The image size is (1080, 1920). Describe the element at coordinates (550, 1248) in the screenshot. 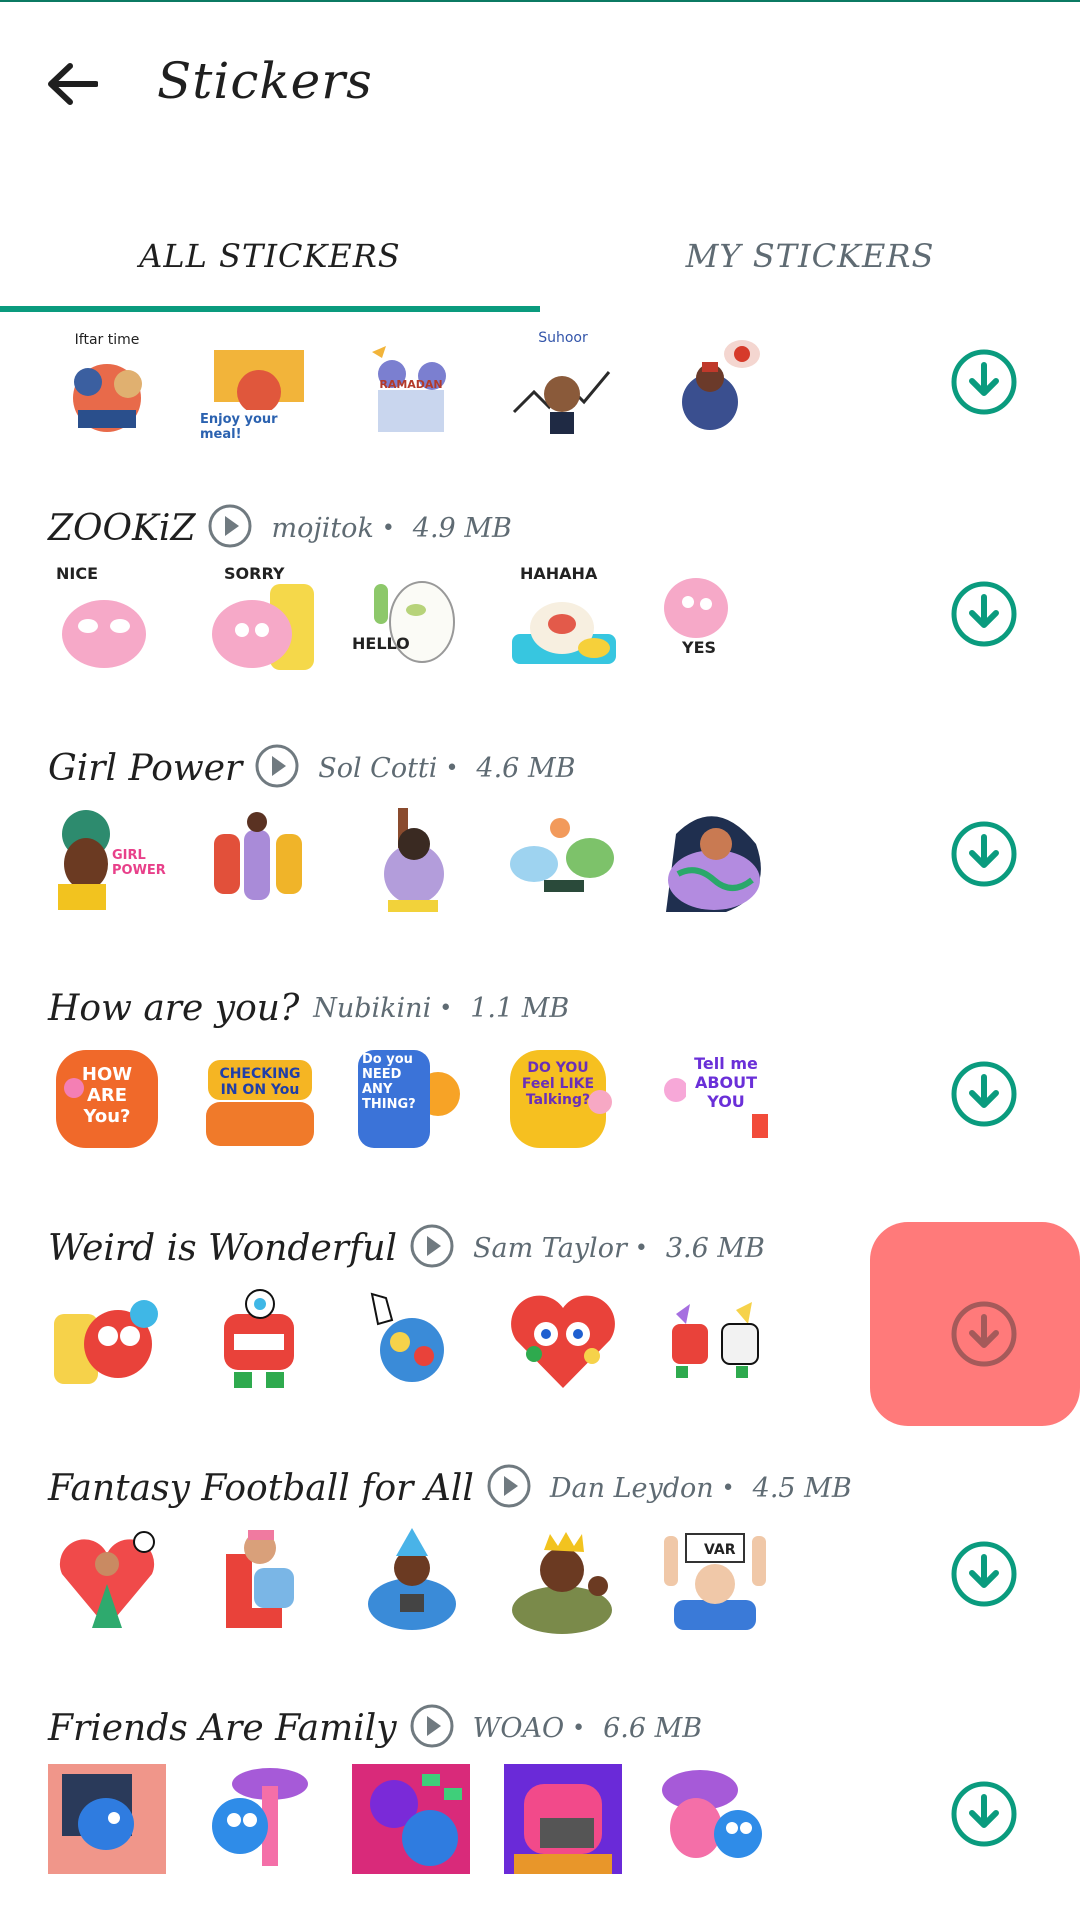

I see `pack-author: Sam Taylor` at that location.